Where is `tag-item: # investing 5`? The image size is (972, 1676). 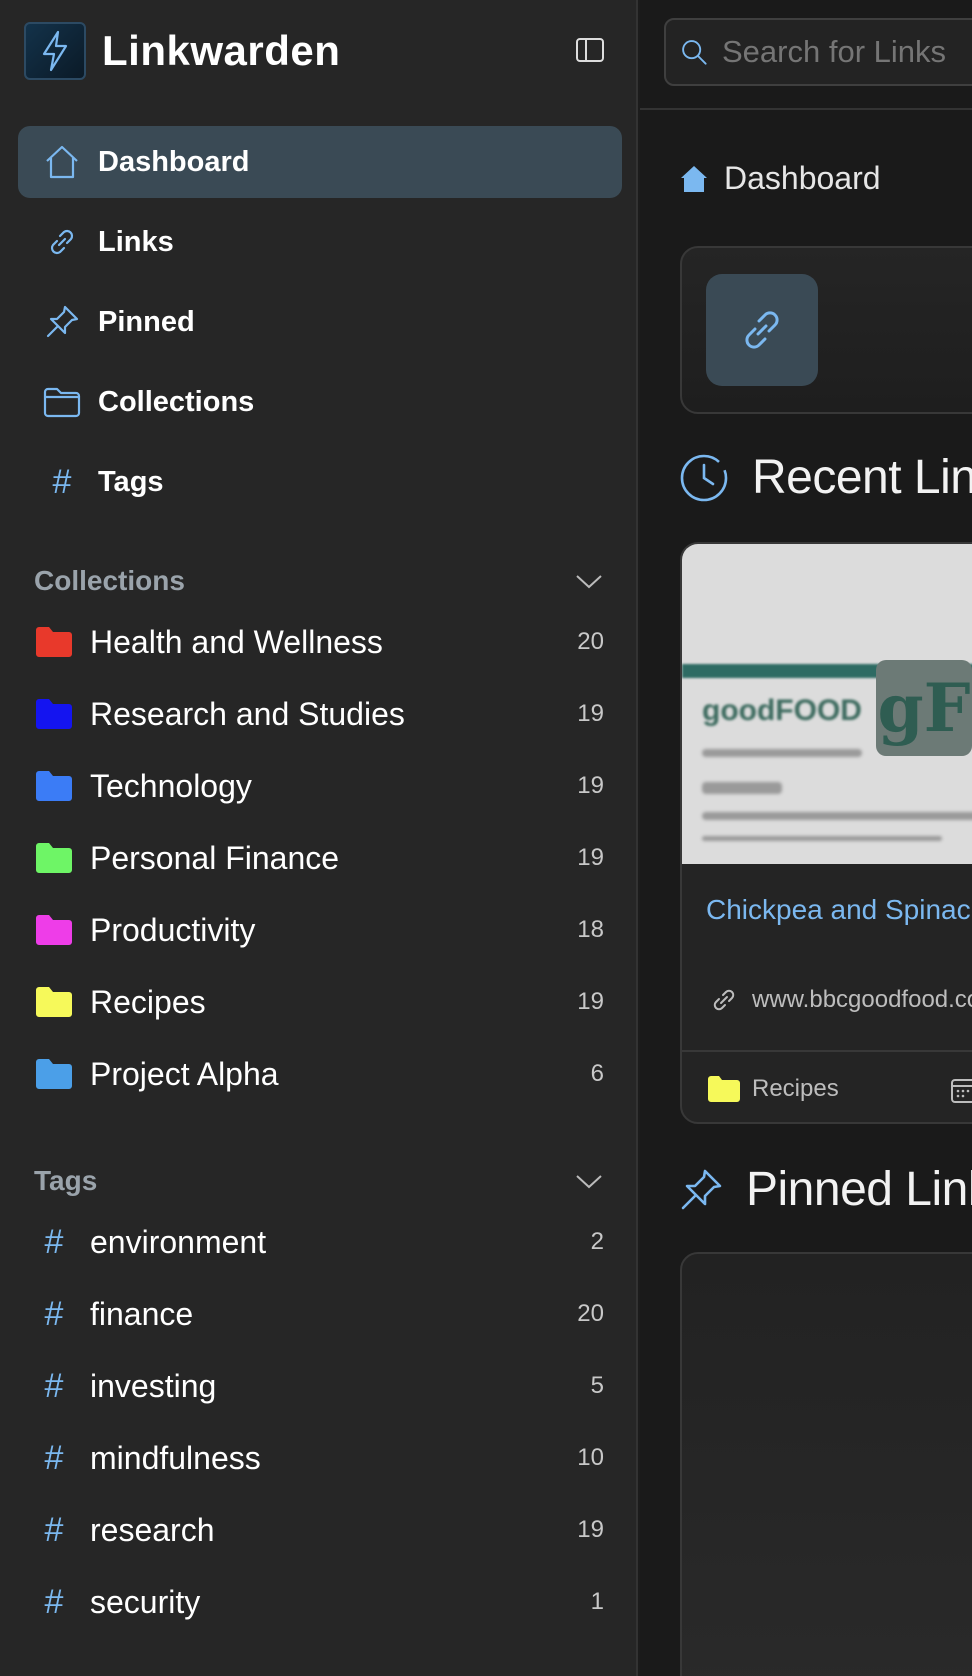
tag-item: # investing 5 is located at coordinates (318, 1386).